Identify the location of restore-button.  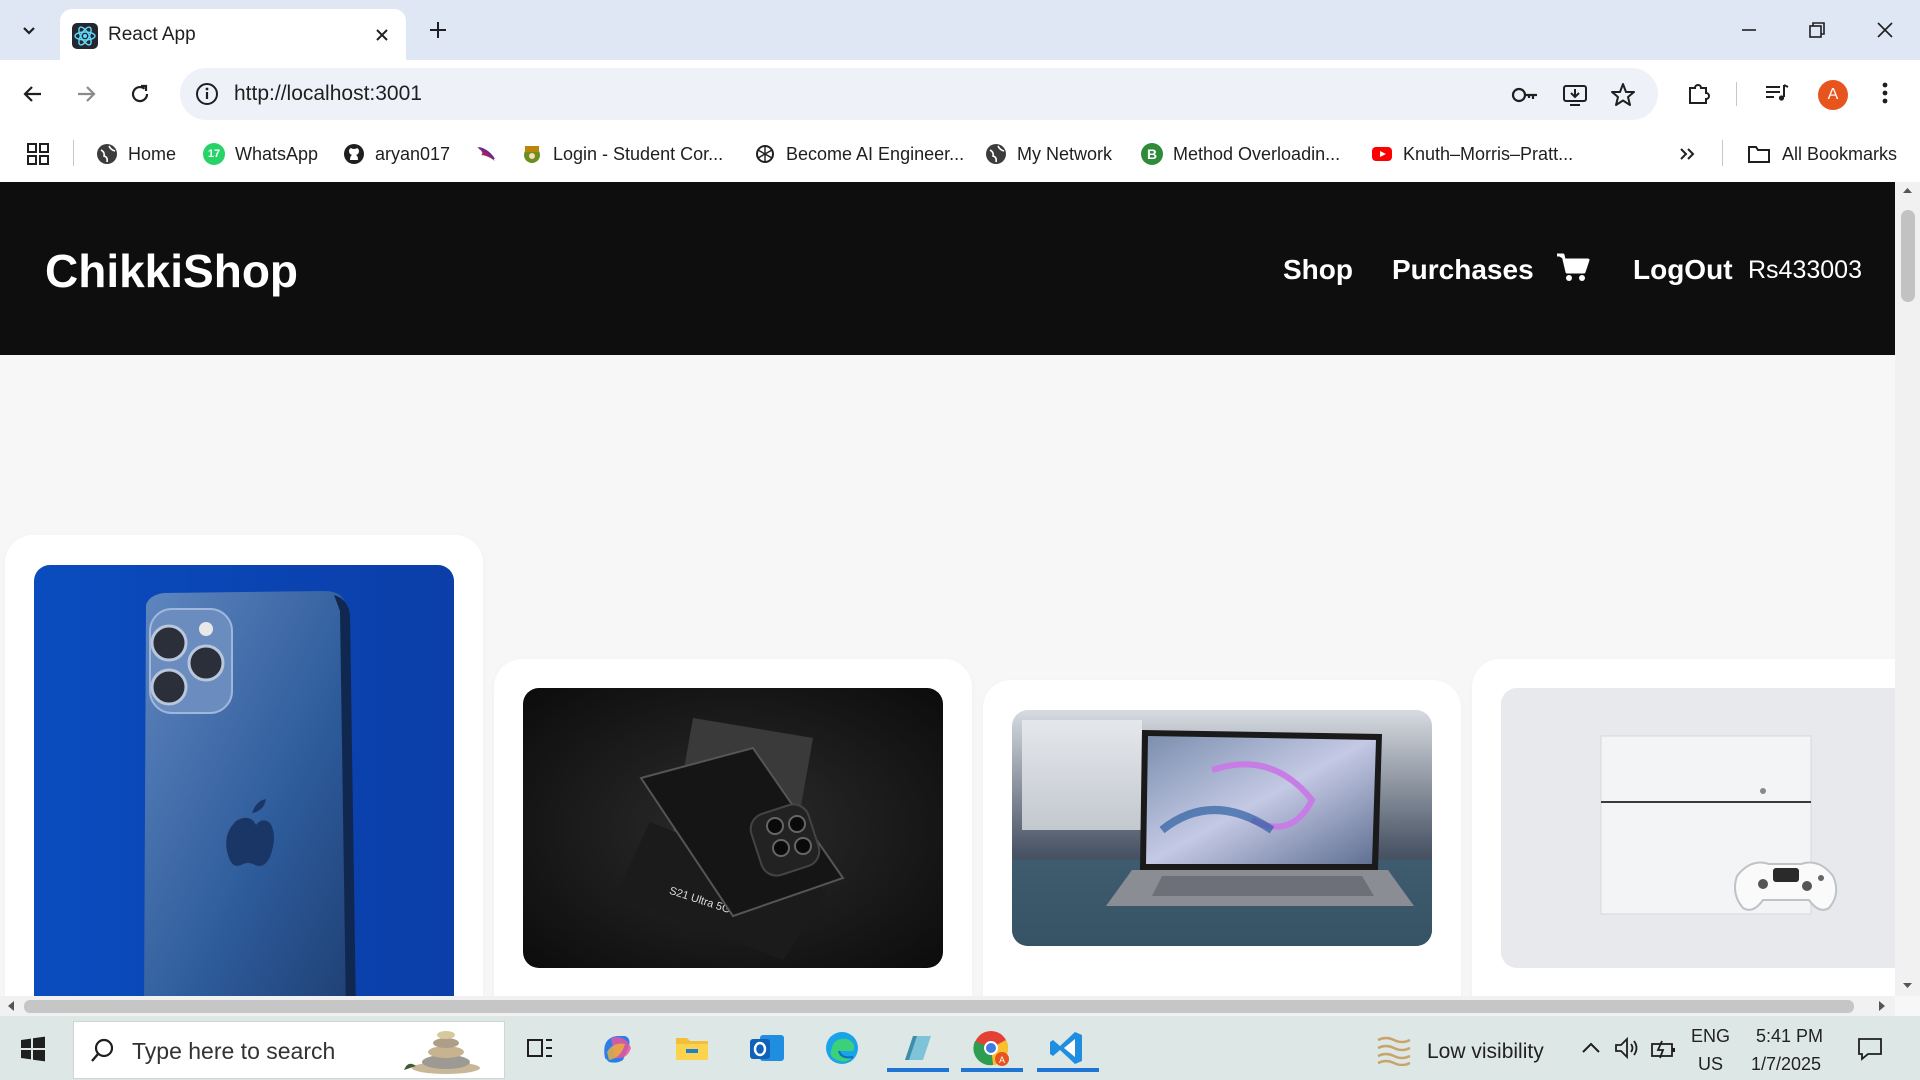
(1817, 30).